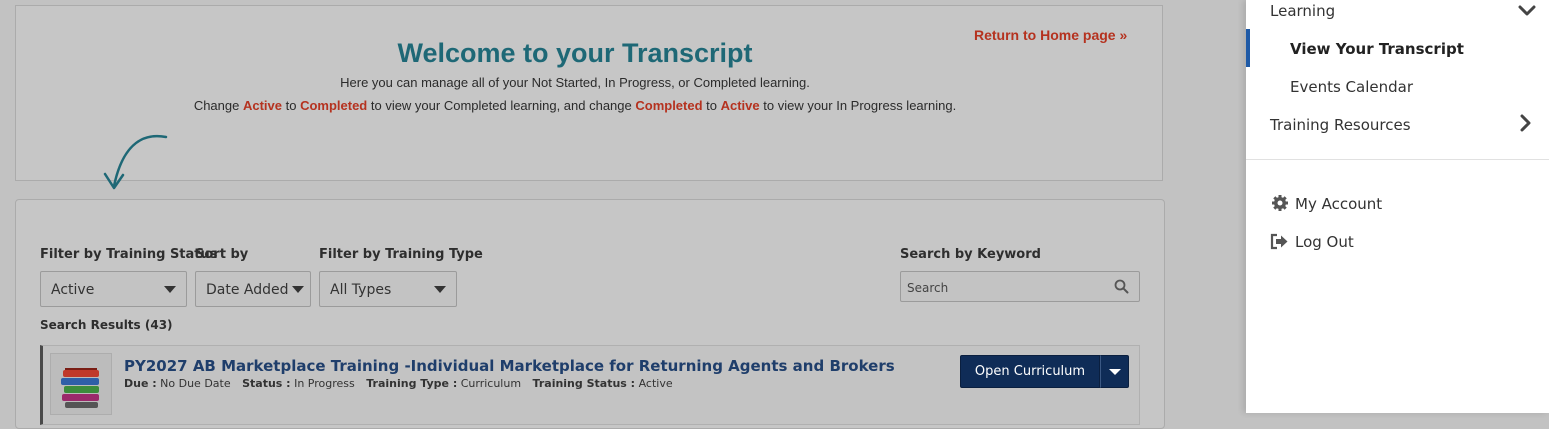  Describe the element at coordinates (1324, 242) in the screenshot. I see `sidebar-item-log-out: Log Out` at that location.